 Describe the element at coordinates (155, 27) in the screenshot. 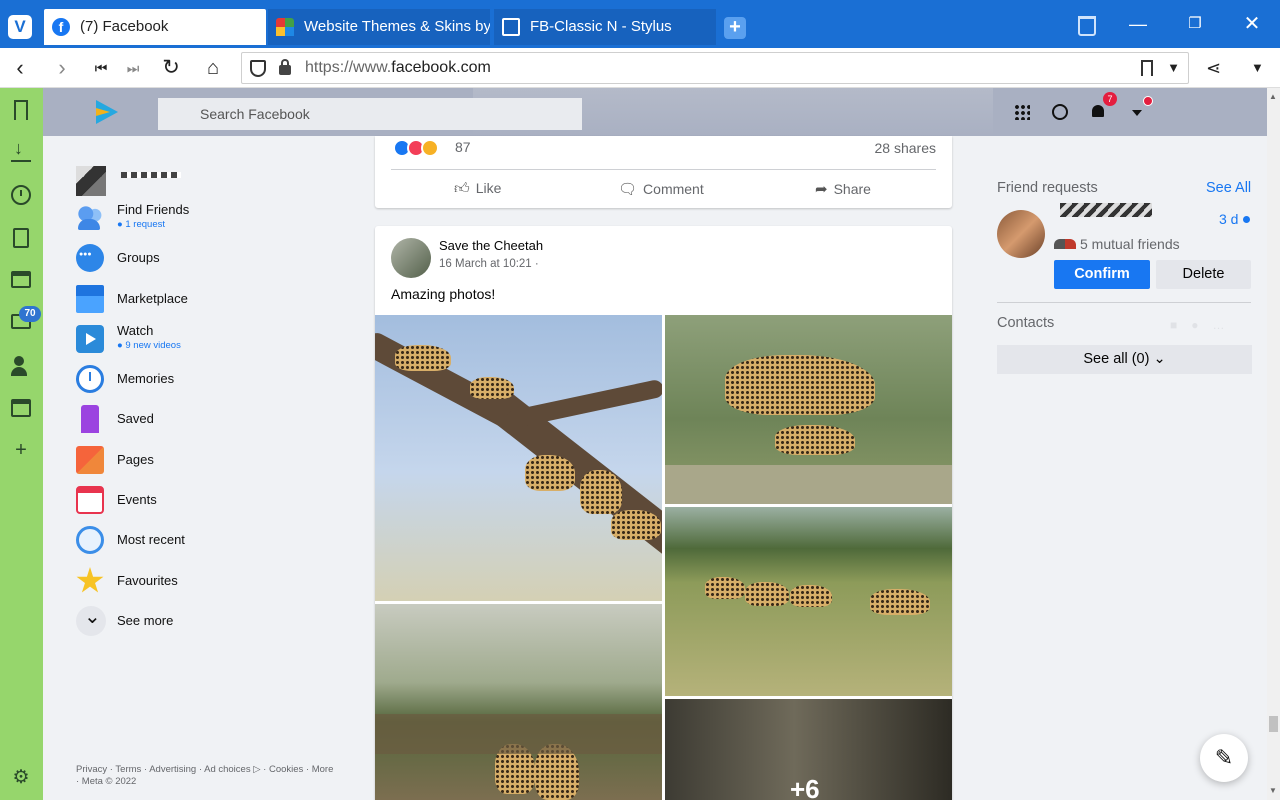

I see `tab-facebook: f (7) Facebook` at that location.